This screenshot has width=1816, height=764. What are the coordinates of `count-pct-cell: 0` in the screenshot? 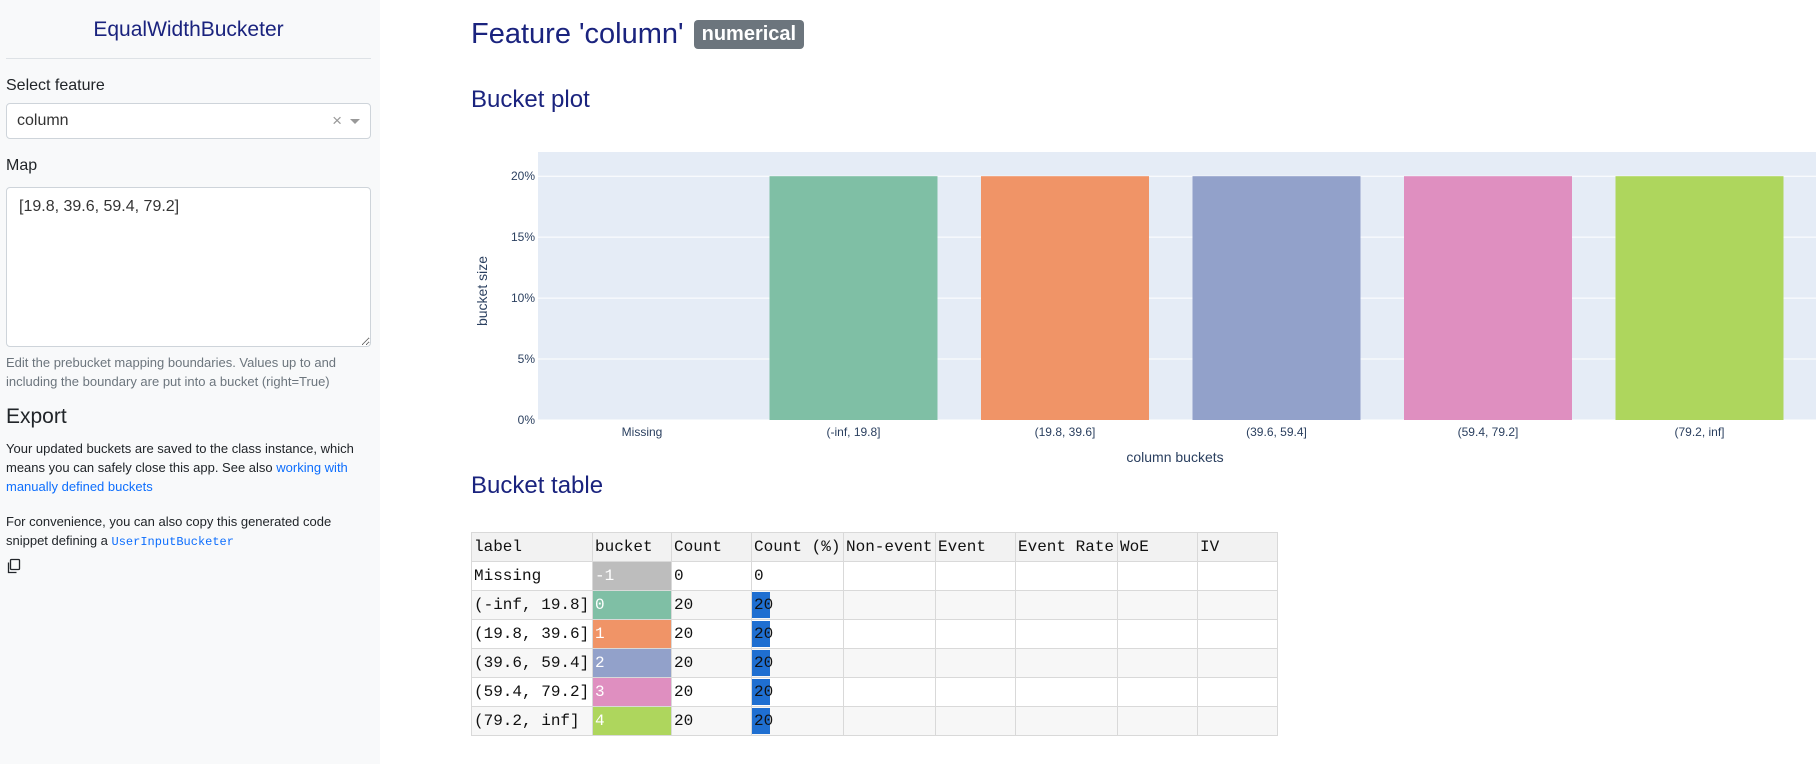 It's located at (797, 576).